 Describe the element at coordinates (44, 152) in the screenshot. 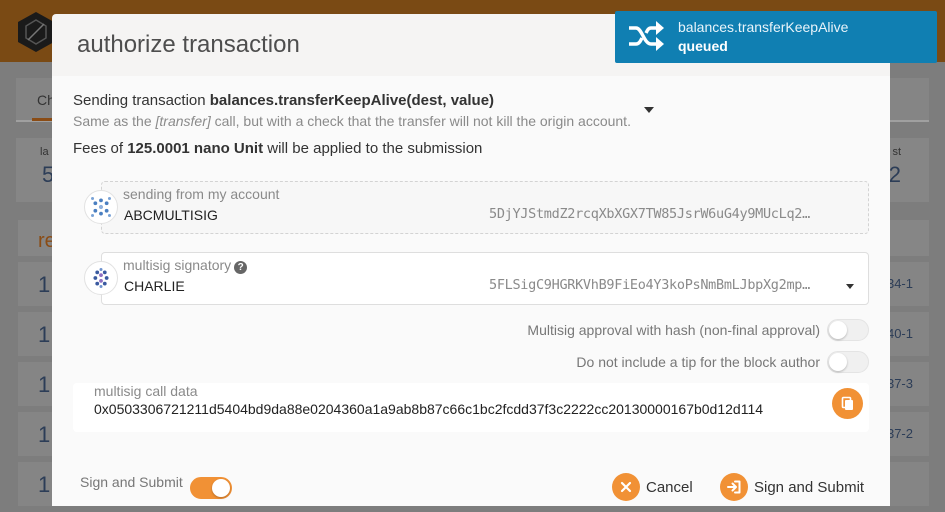

I see `stat-left-label: la` at that location.